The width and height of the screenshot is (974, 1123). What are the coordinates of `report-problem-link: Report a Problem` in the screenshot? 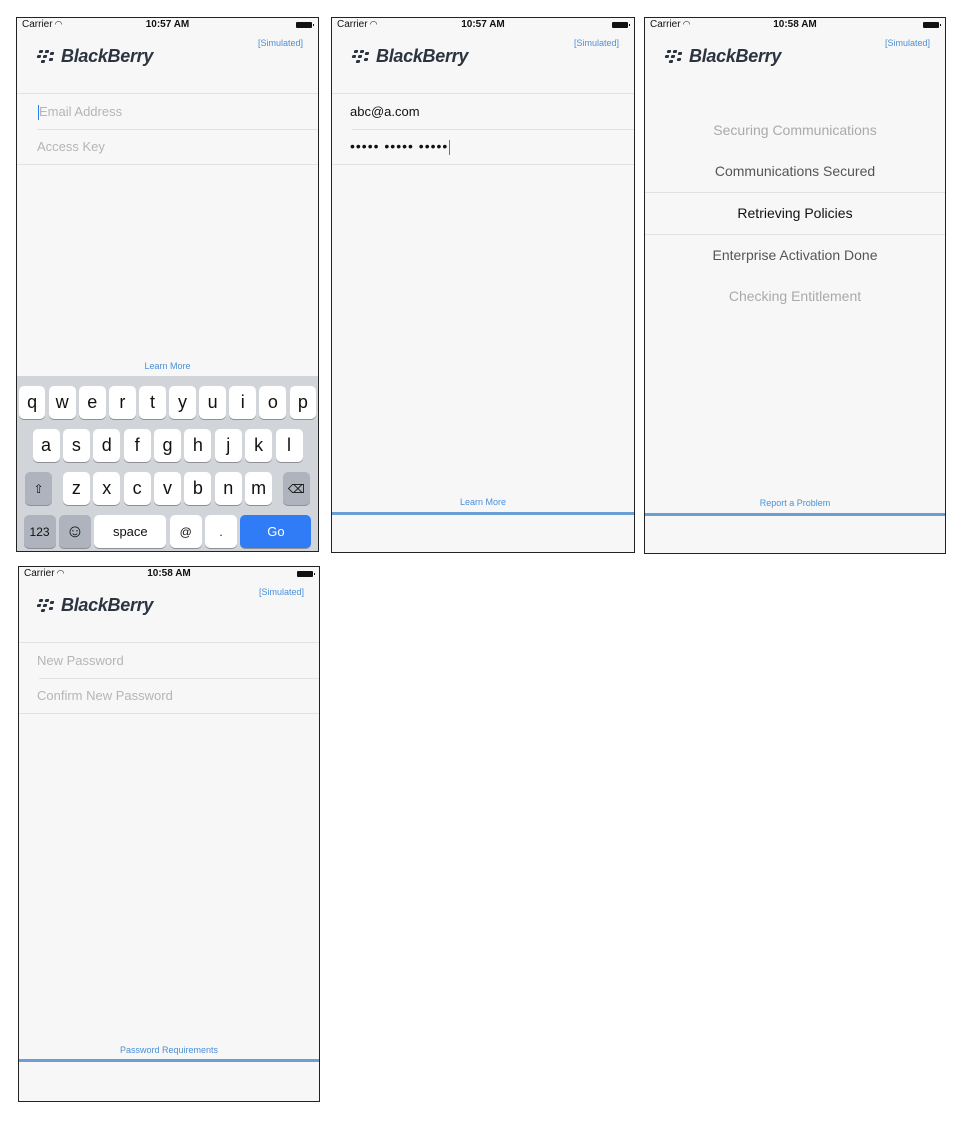 It's located at (795, 503).